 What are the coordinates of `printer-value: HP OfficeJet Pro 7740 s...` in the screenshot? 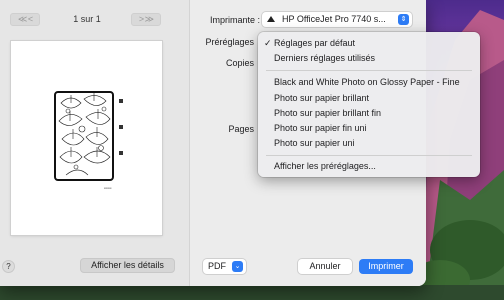 It's located at (334, 19).